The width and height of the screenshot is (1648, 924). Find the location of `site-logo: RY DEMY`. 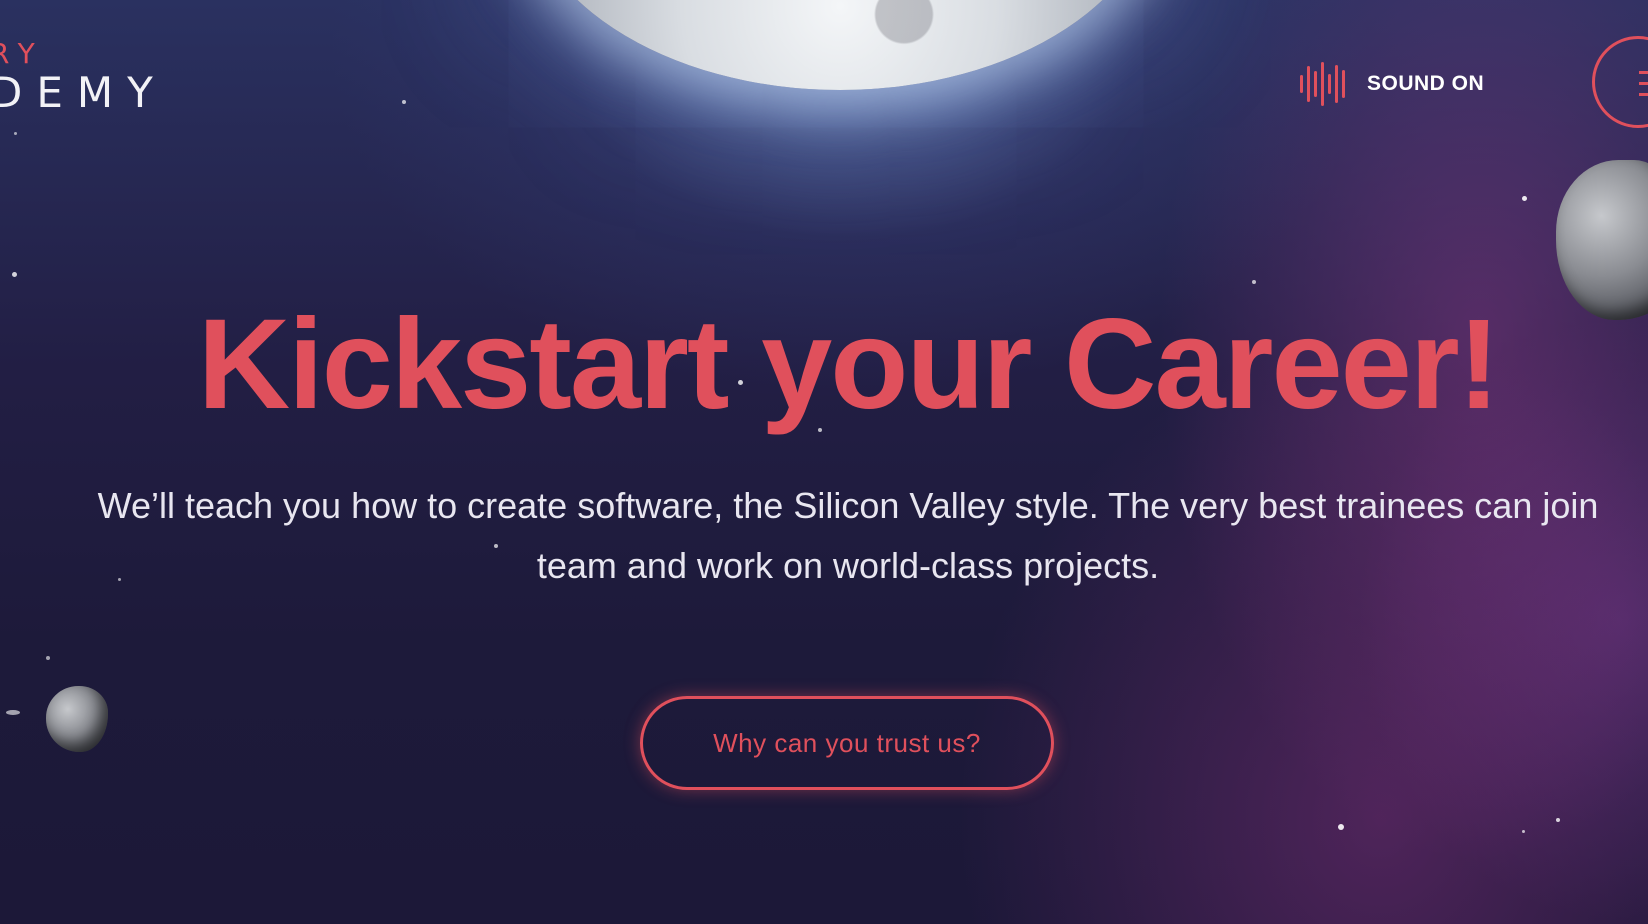

site-logo: RY DEMY is located at coordinates (83, 77).